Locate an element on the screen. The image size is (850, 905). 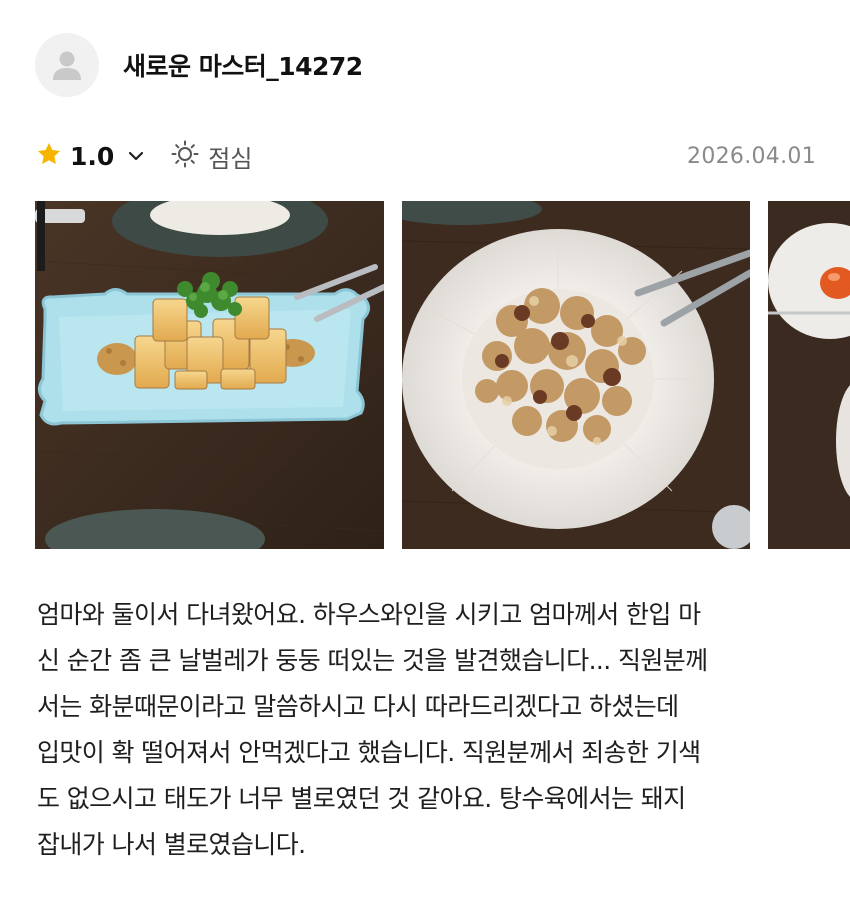
rating-toggle: 1.0 is located at coordinates (90, 156).